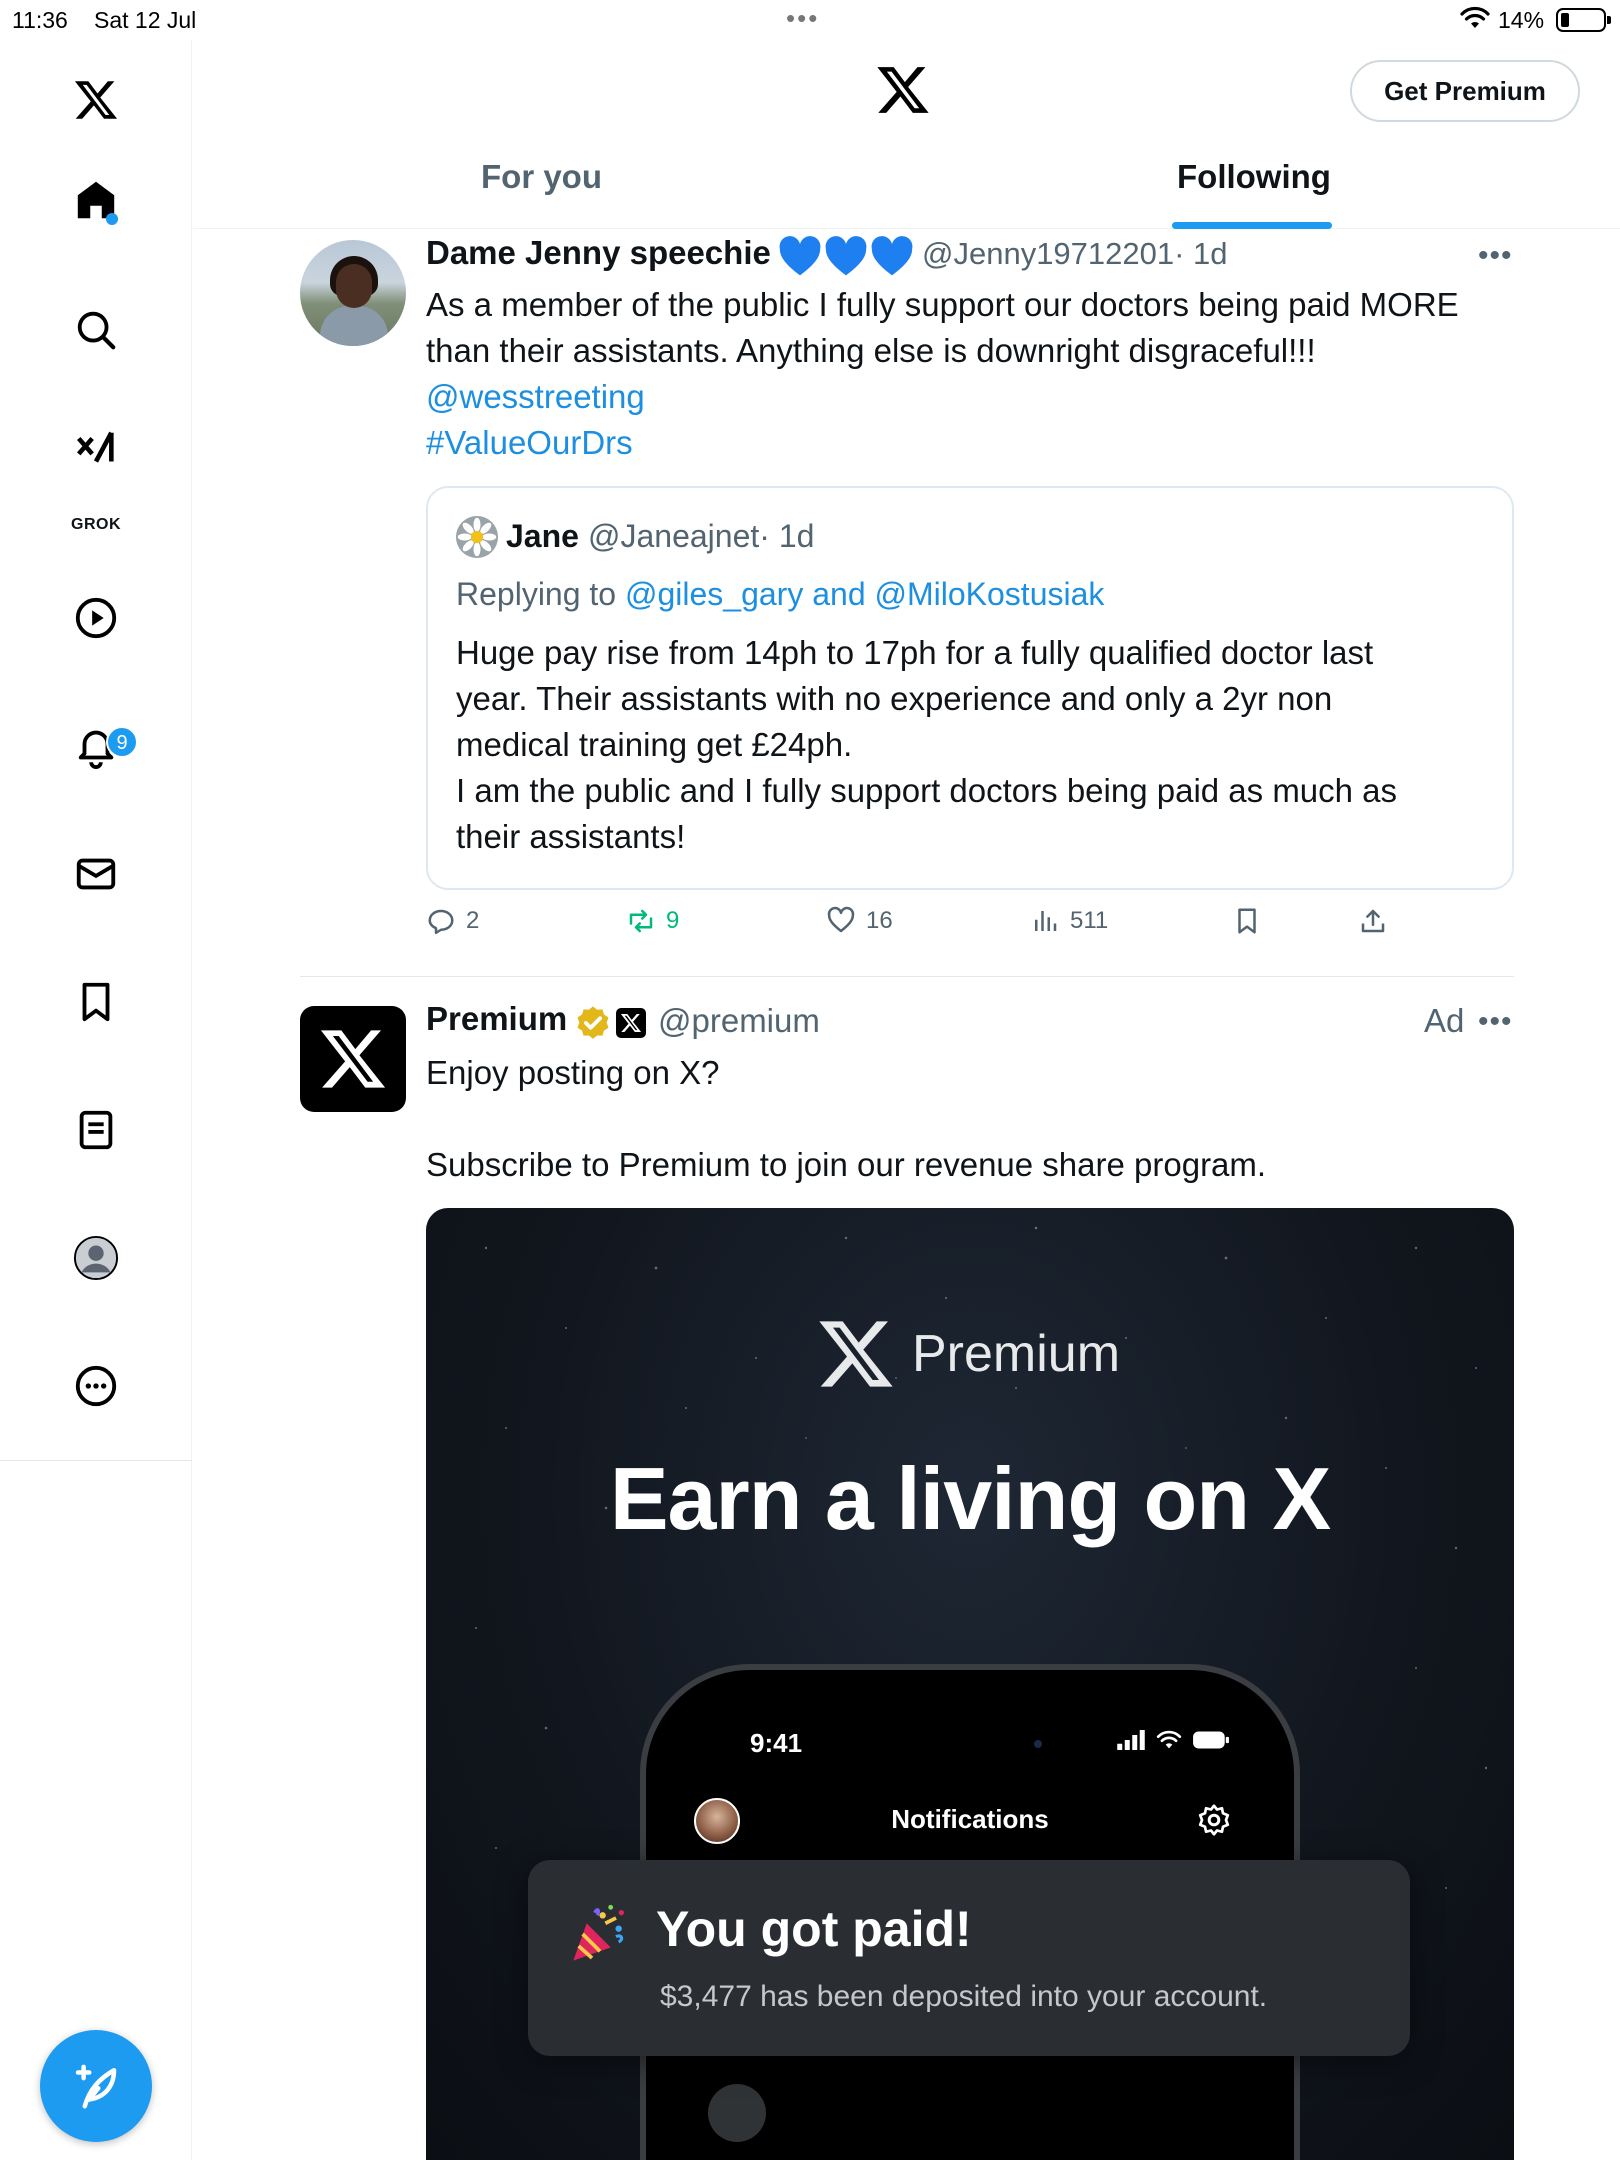  I want to click on verified-badge-icon, so click(593, 1022).